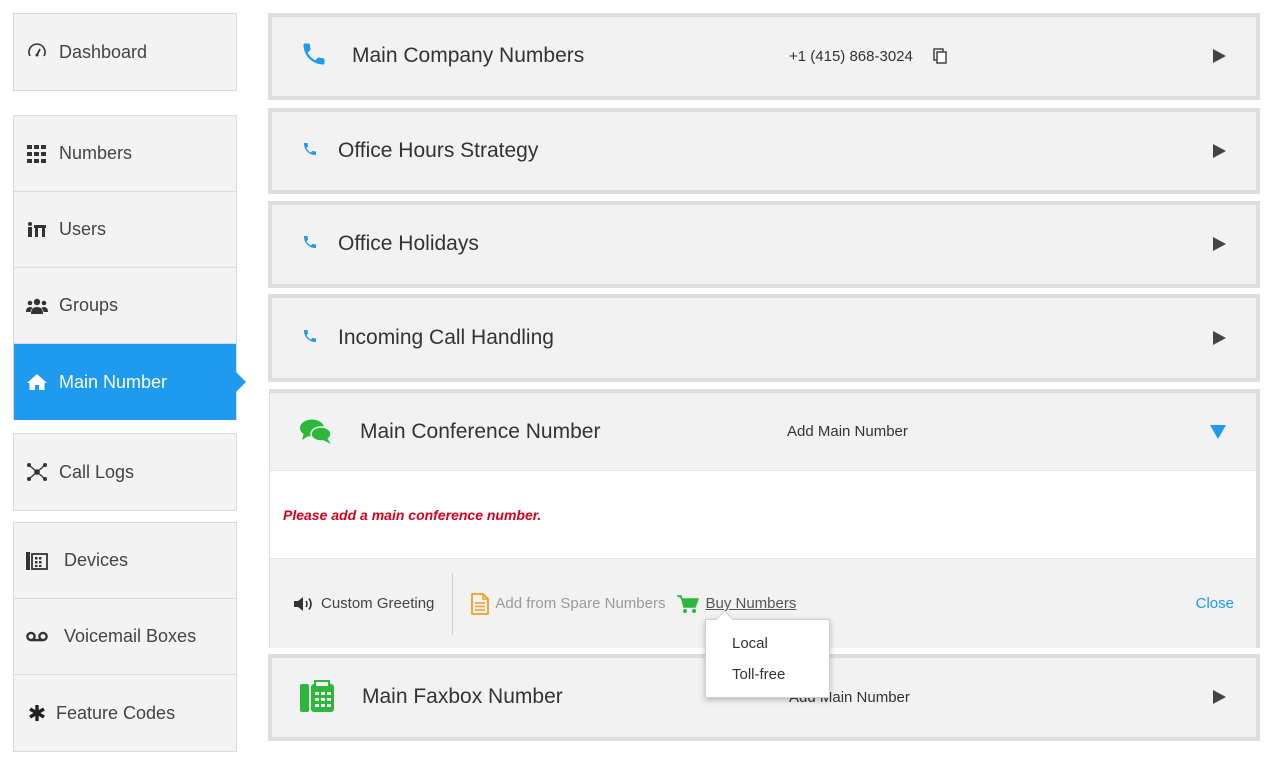 This screenshot has height=767, width=1278. What do you see at coordinates (89, 305) in the screenshot?
I see `sidebar-item-label: Groups` at bounding box center [89, 305].